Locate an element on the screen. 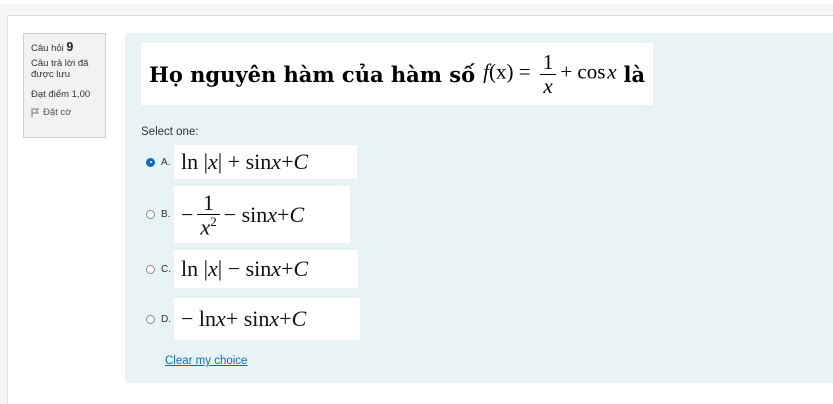 This screenshot has height=404, width=833. flag-question-button: Đặt cờ is located at coordinates (68, 112).